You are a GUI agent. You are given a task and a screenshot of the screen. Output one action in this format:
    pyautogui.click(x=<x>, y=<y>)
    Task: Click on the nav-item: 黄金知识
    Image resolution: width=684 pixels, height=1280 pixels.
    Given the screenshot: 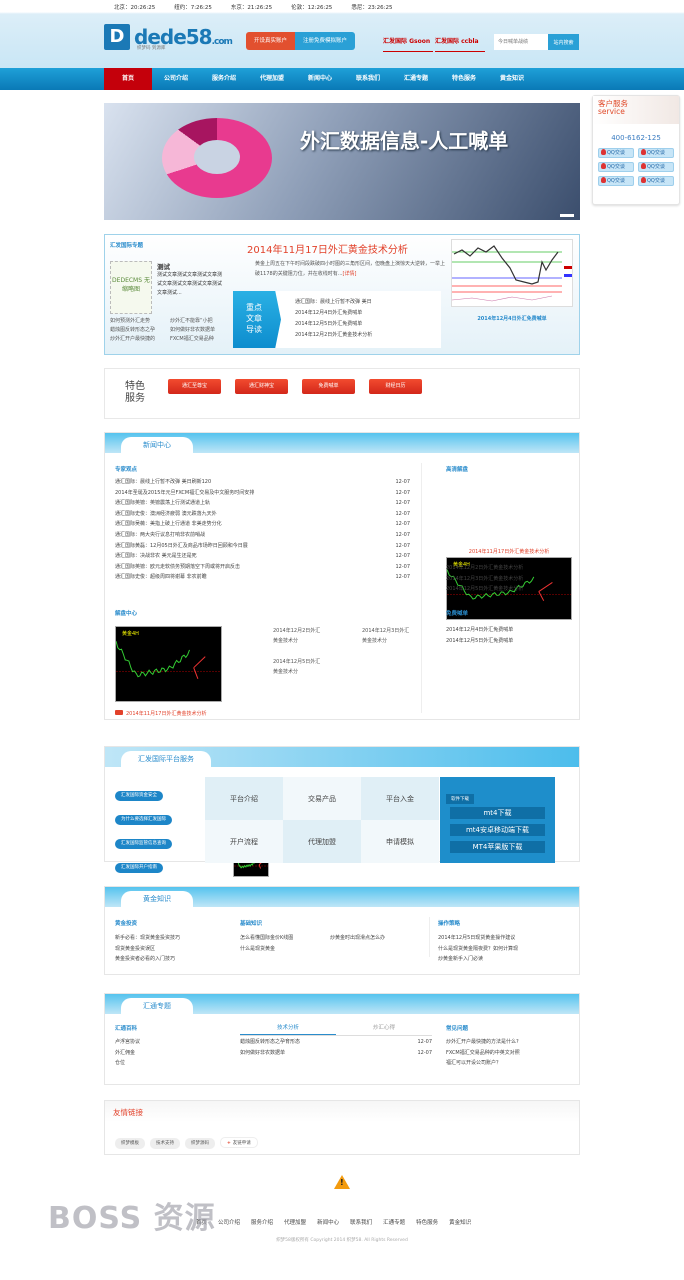 What is the action you would take?
    pyautogui.click(x=512, y=79)
    